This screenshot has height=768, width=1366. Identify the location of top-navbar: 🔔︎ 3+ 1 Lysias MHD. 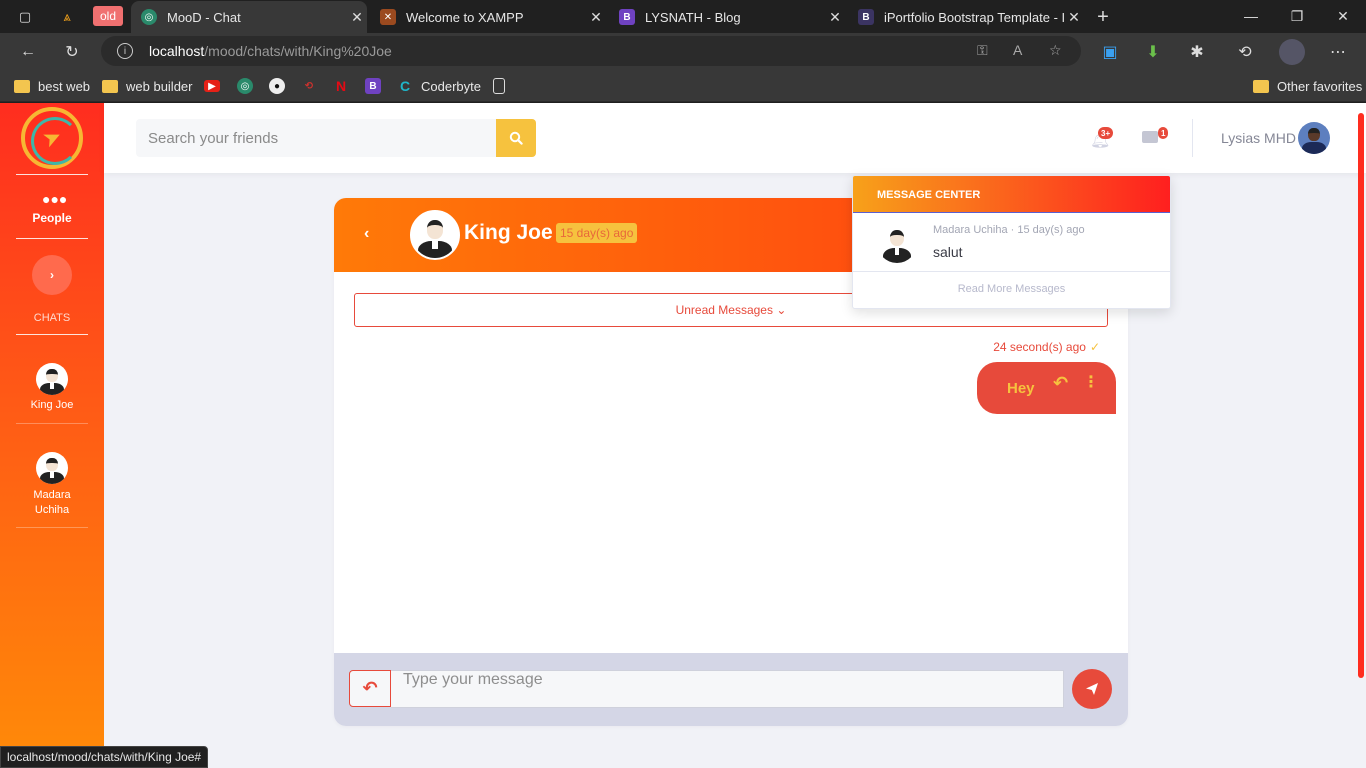
(735, 138).